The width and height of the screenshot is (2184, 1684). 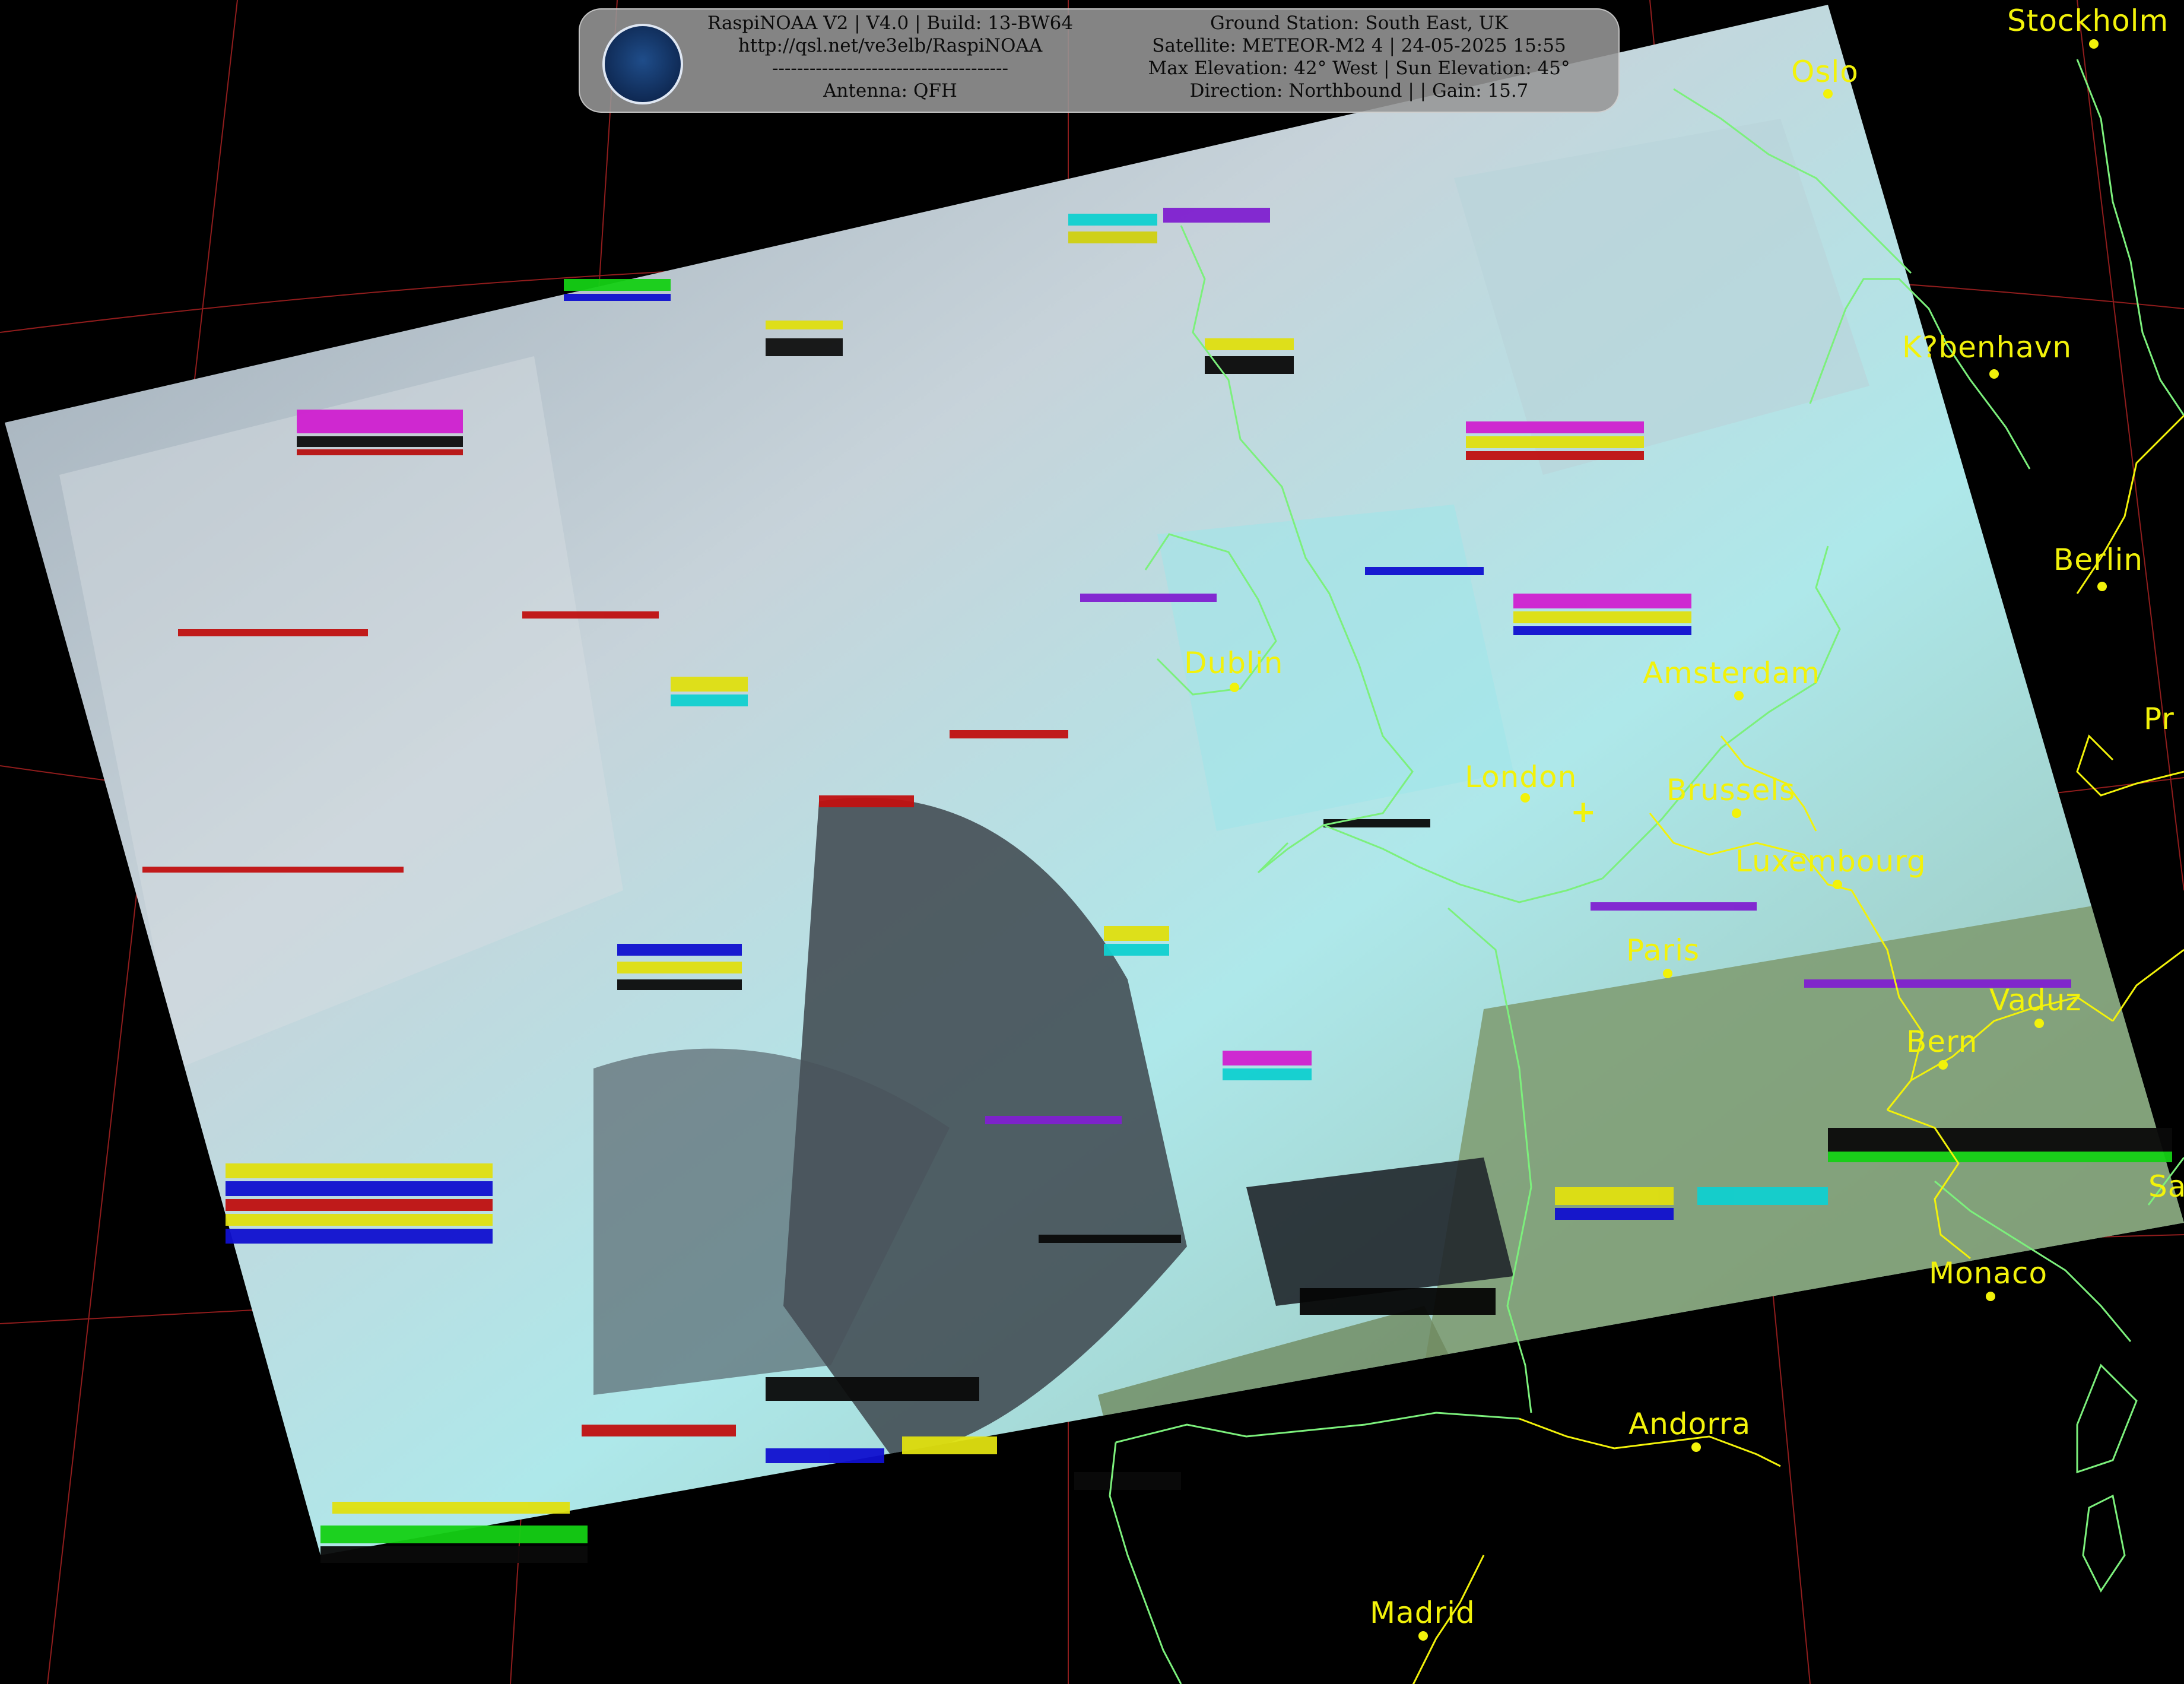 I want to click on city-label-kobenhavn: K?benhavn, so click(x=1987, y=347).